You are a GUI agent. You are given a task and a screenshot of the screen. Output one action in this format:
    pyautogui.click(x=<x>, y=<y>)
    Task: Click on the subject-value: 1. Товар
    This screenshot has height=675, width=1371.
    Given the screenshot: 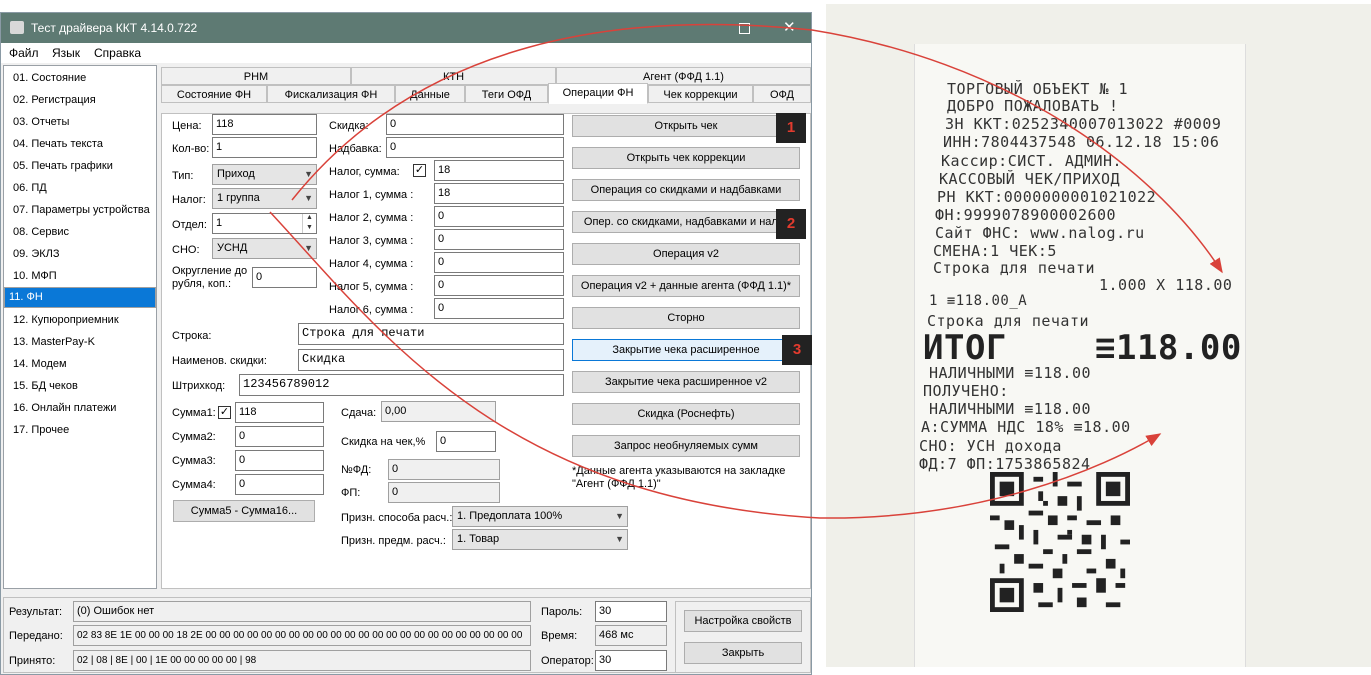 What is the action you would take?
    pyautogui.click(x=478, y=539)
    